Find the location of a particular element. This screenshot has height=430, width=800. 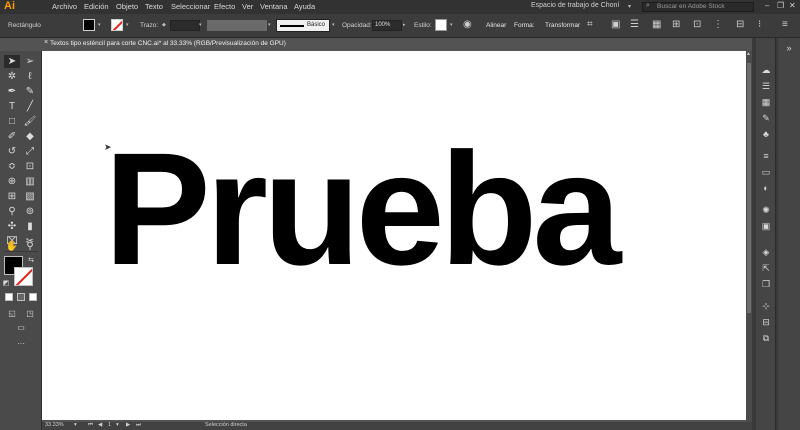

lasso-tool-icon: ℓ is located at coordinates (30, 76).